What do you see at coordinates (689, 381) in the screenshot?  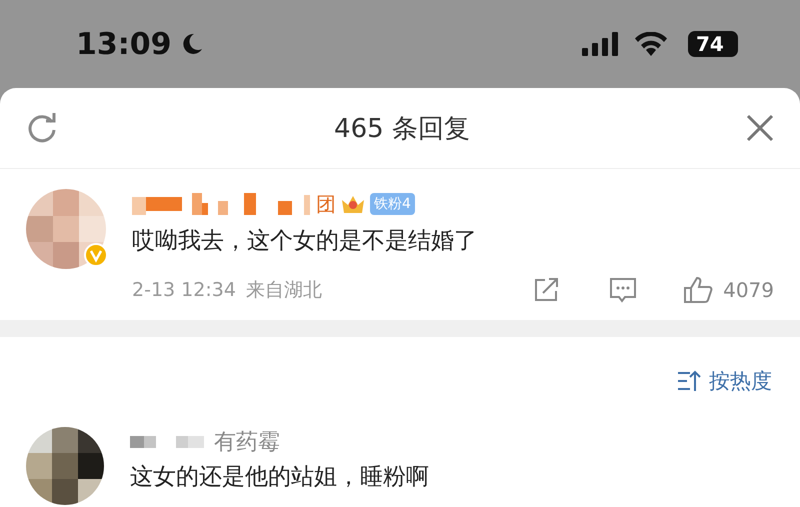 I see `sort-icon` at bounding box center [689, 381].